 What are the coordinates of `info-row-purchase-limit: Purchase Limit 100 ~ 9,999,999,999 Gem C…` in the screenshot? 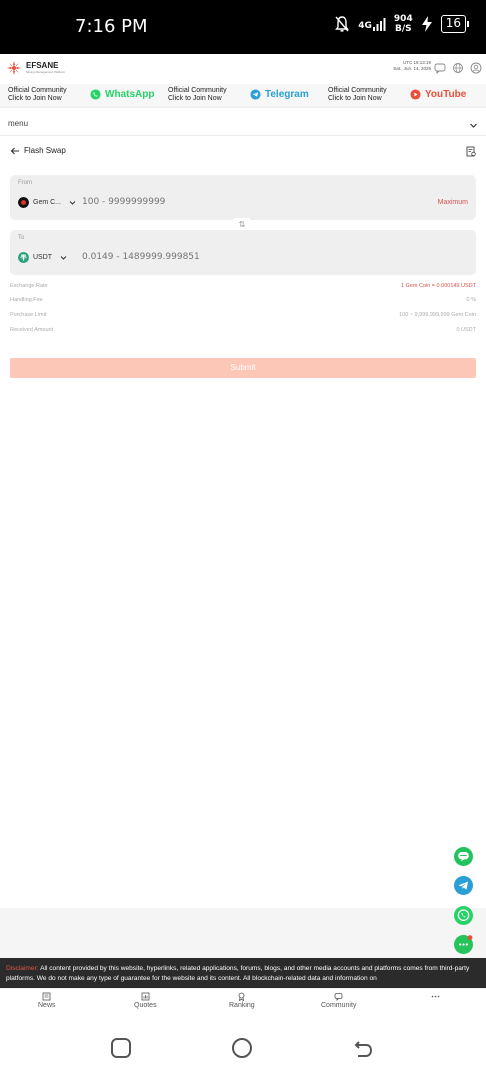 It's located at (243, 318).